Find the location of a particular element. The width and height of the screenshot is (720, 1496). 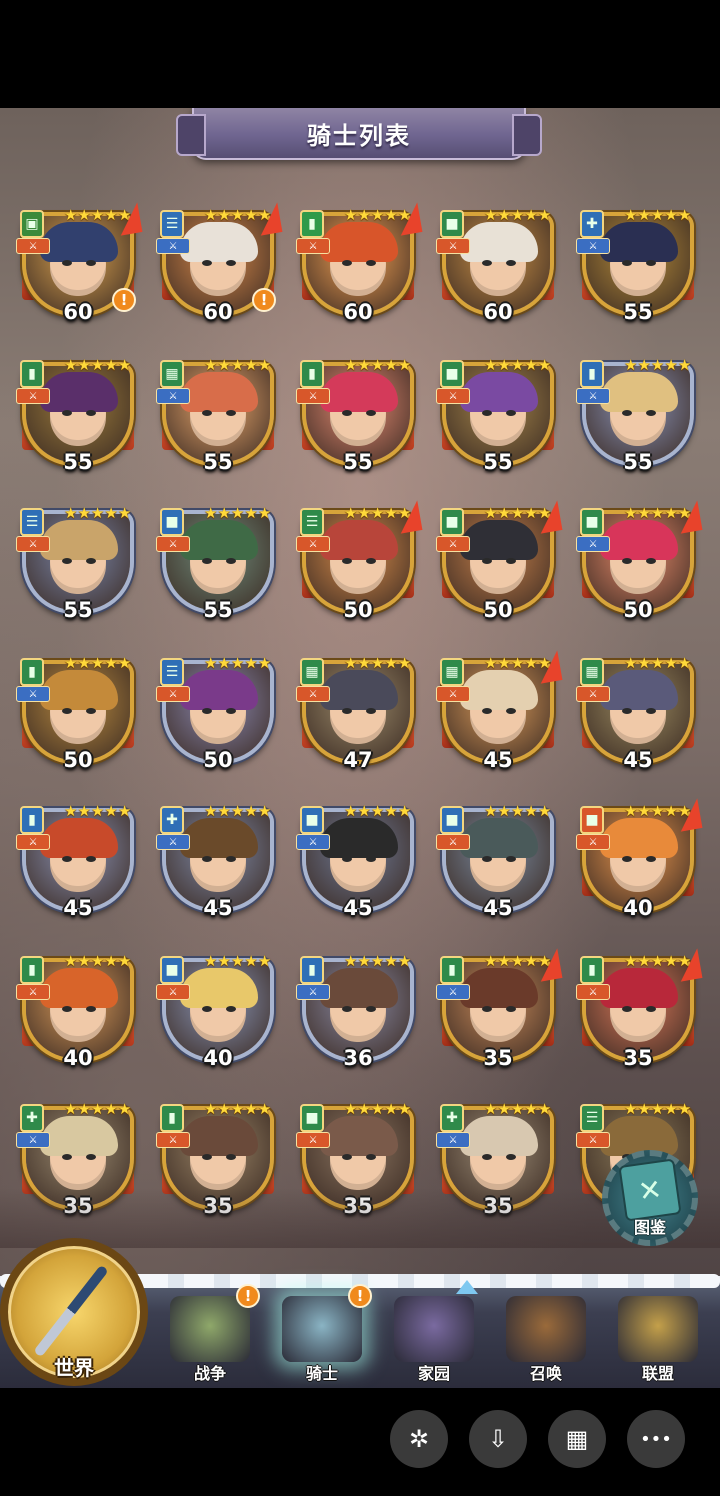

knight-card: ★ ★ ★ ★ ★ ▮ ⚔ 40 is located at coordinates (78, 1012).